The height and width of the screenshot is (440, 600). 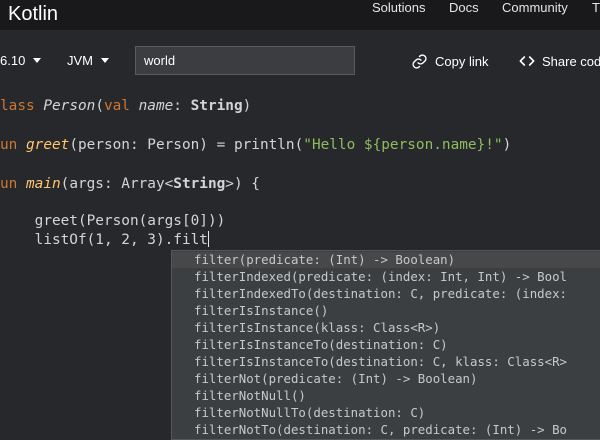 What do you see at coordinates (182, 106) in the screenshot?
I see `punctuation-token: :` at bounding box center [182, 106].